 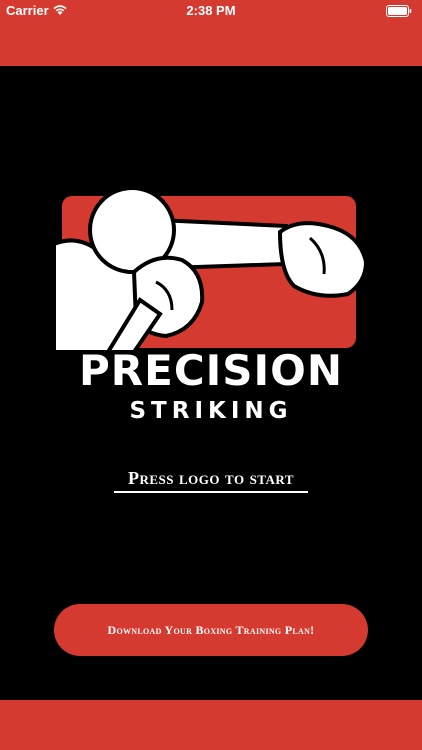 I want to click on download-training-plan-button: Download Your Boxing Training Plan!, so click(x=211, y=630).